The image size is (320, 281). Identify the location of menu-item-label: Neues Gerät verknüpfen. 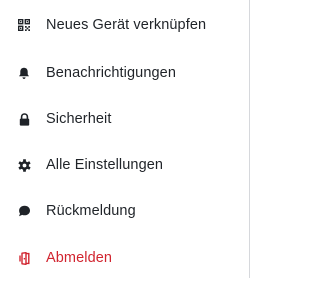
(126, 25).